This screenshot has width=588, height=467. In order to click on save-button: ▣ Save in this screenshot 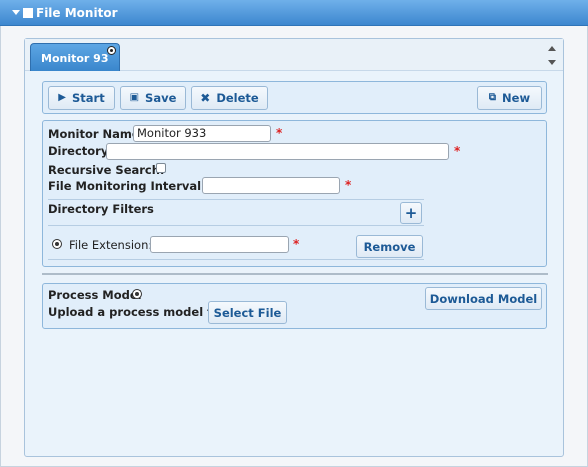, I will do `click(153, 98)`.